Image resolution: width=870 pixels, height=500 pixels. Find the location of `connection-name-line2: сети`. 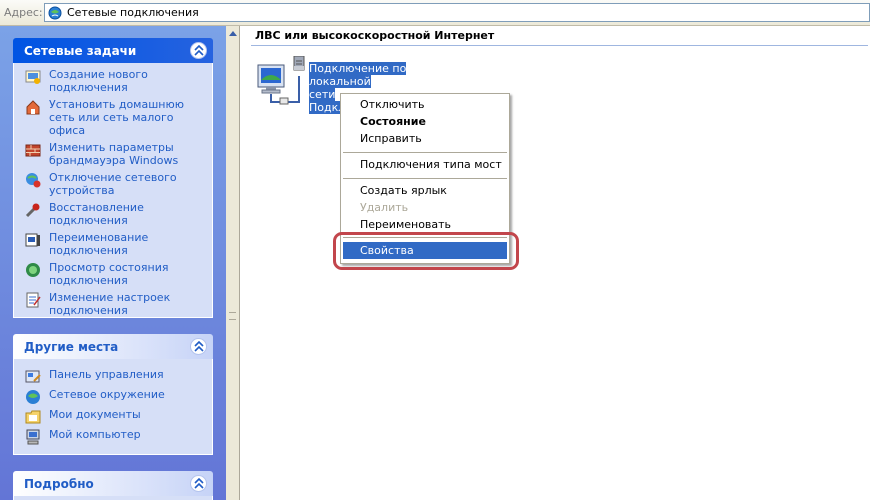

connection-name-line2: сети is located at coordinates (322, 94).